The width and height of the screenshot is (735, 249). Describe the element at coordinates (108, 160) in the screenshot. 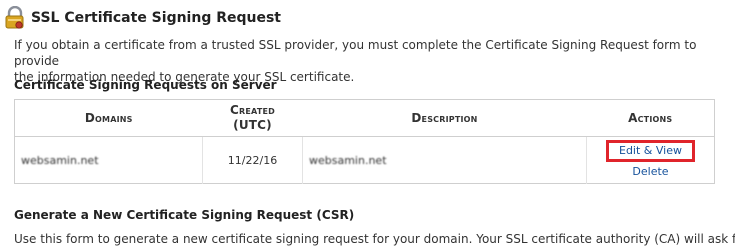

I see `cell-domain: websamin.net` at that location.